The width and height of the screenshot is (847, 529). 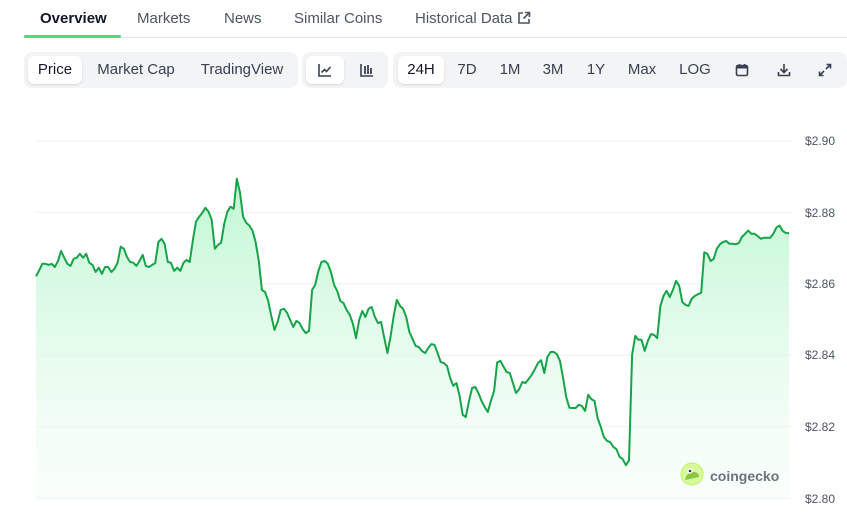 What do you see at coordinates (692, 476) in the screenshot?
I see `gecko-logo-icon` at bounding box center [692, 476].